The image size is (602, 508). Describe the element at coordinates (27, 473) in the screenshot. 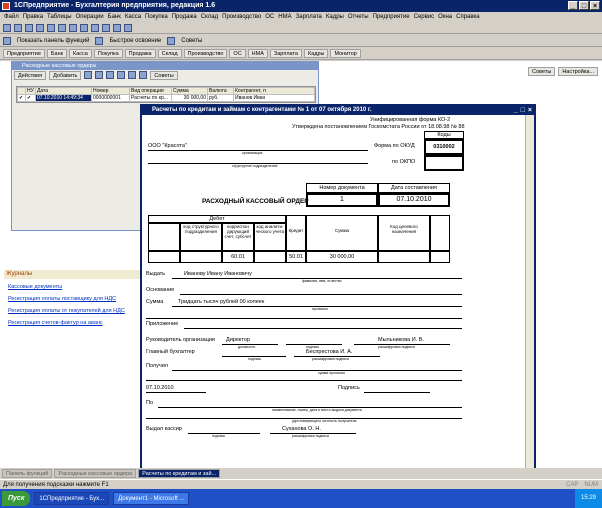

I see `tab-functions-panel: Панель функций` at that location.